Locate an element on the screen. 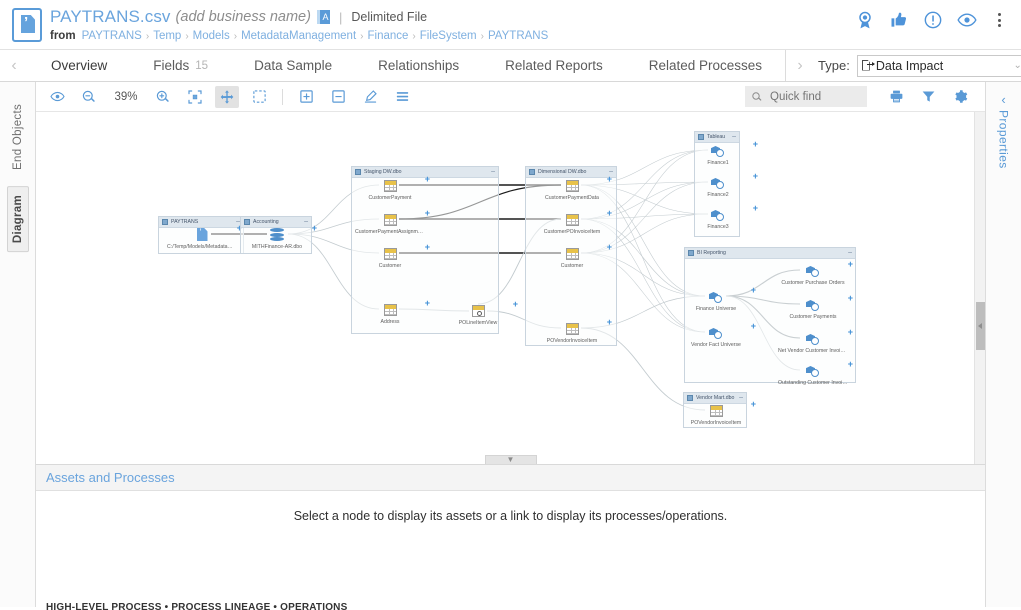  tab-data-sample: Data Sample is located at coordinates (293, 65).